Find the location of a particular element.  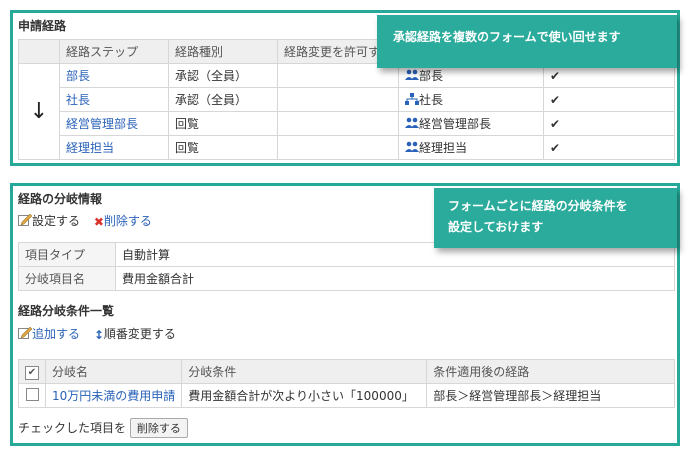

reorder-button: ↕順番変更する is located at coordinates (134, 334).